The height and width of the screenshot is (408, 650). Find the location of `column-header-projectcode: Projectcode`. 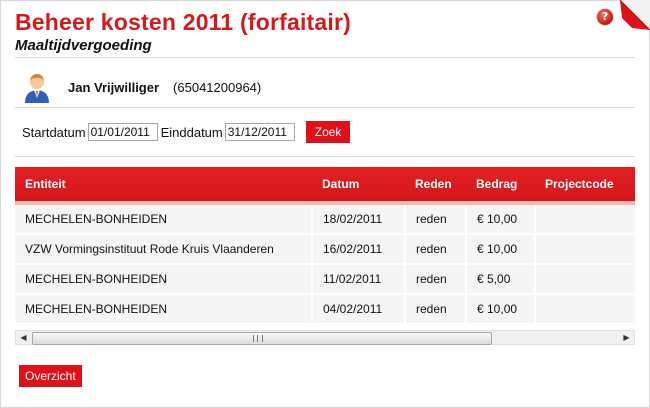

column-header-projectcode: Projectcode is located at coordinates (585, 186).